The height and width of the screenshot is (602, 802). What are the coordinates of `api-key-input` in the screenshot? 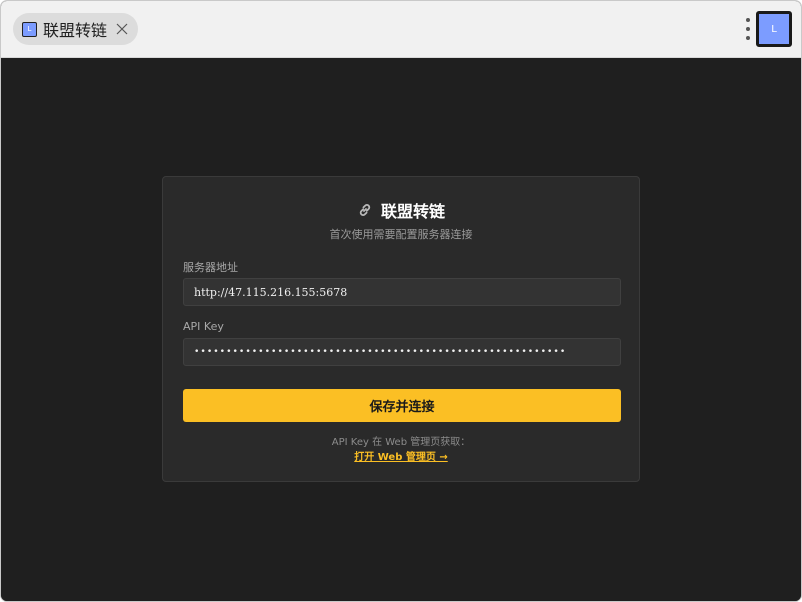 It's located at (402, 352).